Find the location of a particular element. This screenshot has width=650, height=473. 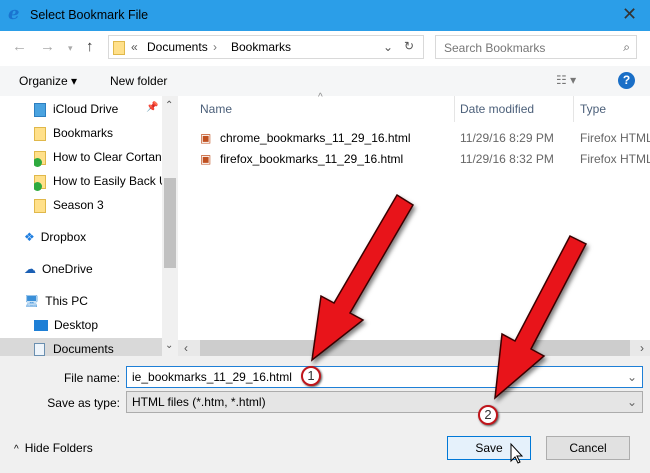

tree-item-dropbox: ❖ Dropbox is located at coordinates (55, 237).